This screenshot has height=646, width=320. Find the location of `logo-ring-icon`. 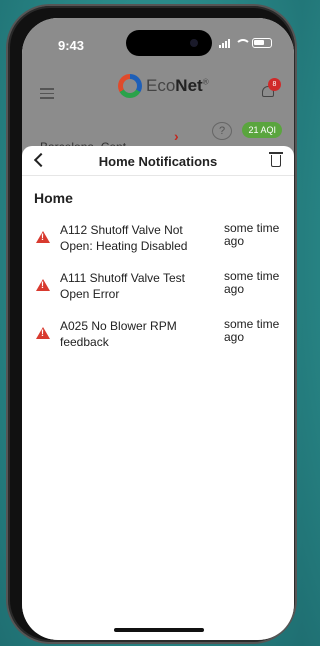

logo-ring-icon is located at coordinates (130, 86).